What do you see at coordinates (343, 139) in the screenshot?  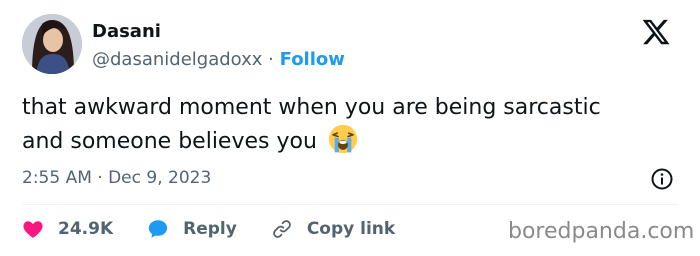 I see `loudly-crying-face-icon` at bounding box center [343, 139].